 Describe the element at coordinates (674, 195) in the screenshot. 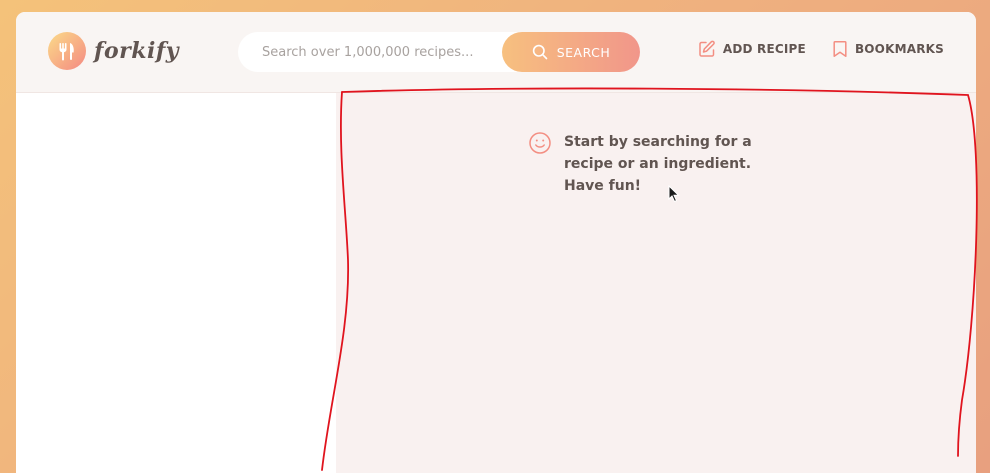

I see `mouse-cursor-icon` at that location.